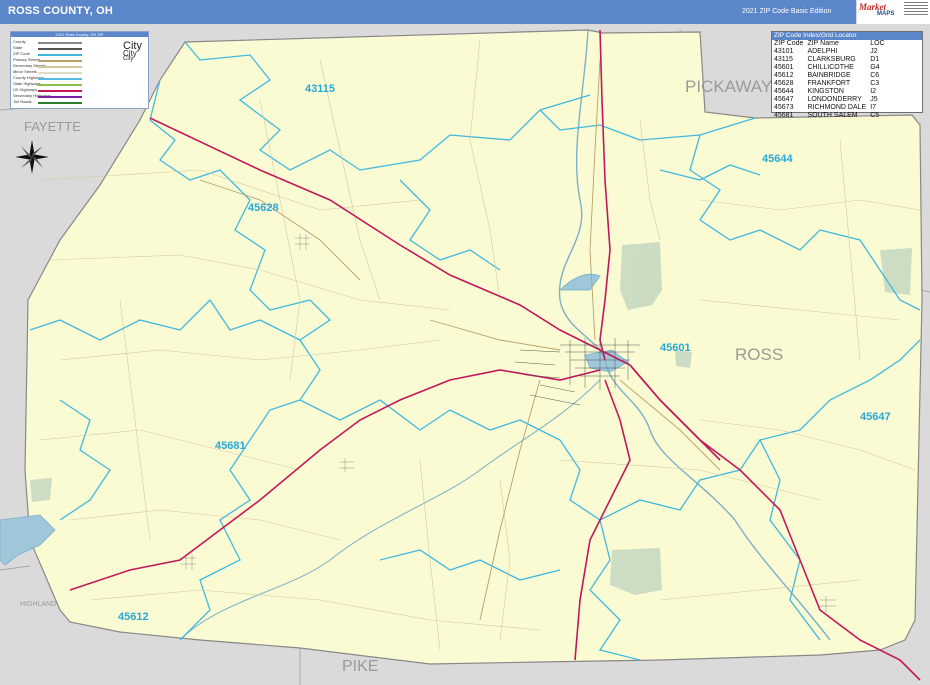 The width and height of the screenshot is (930, 685). I want to click on compass-rose-icon, so click(32, 157).